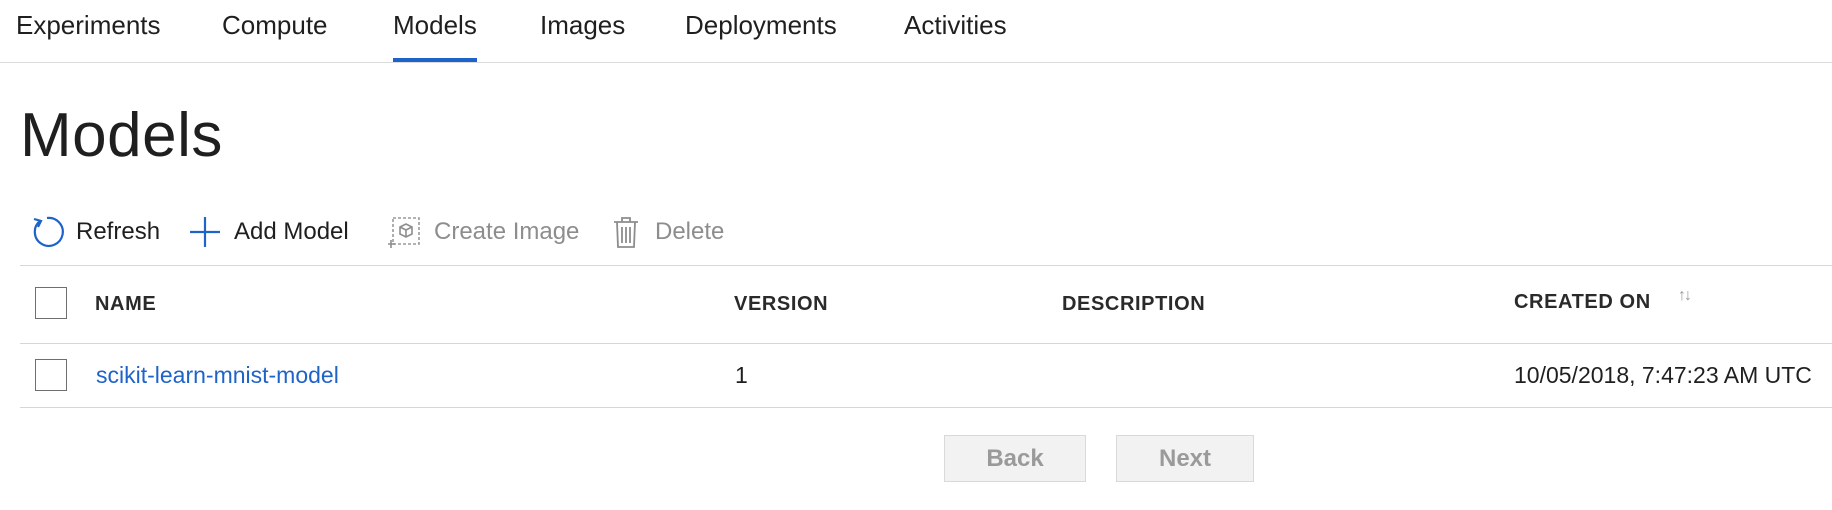  What do you see at coordinates (582, 36) in the screenshot?
I see `tab-images: Images` at bounding box center [582, 36].